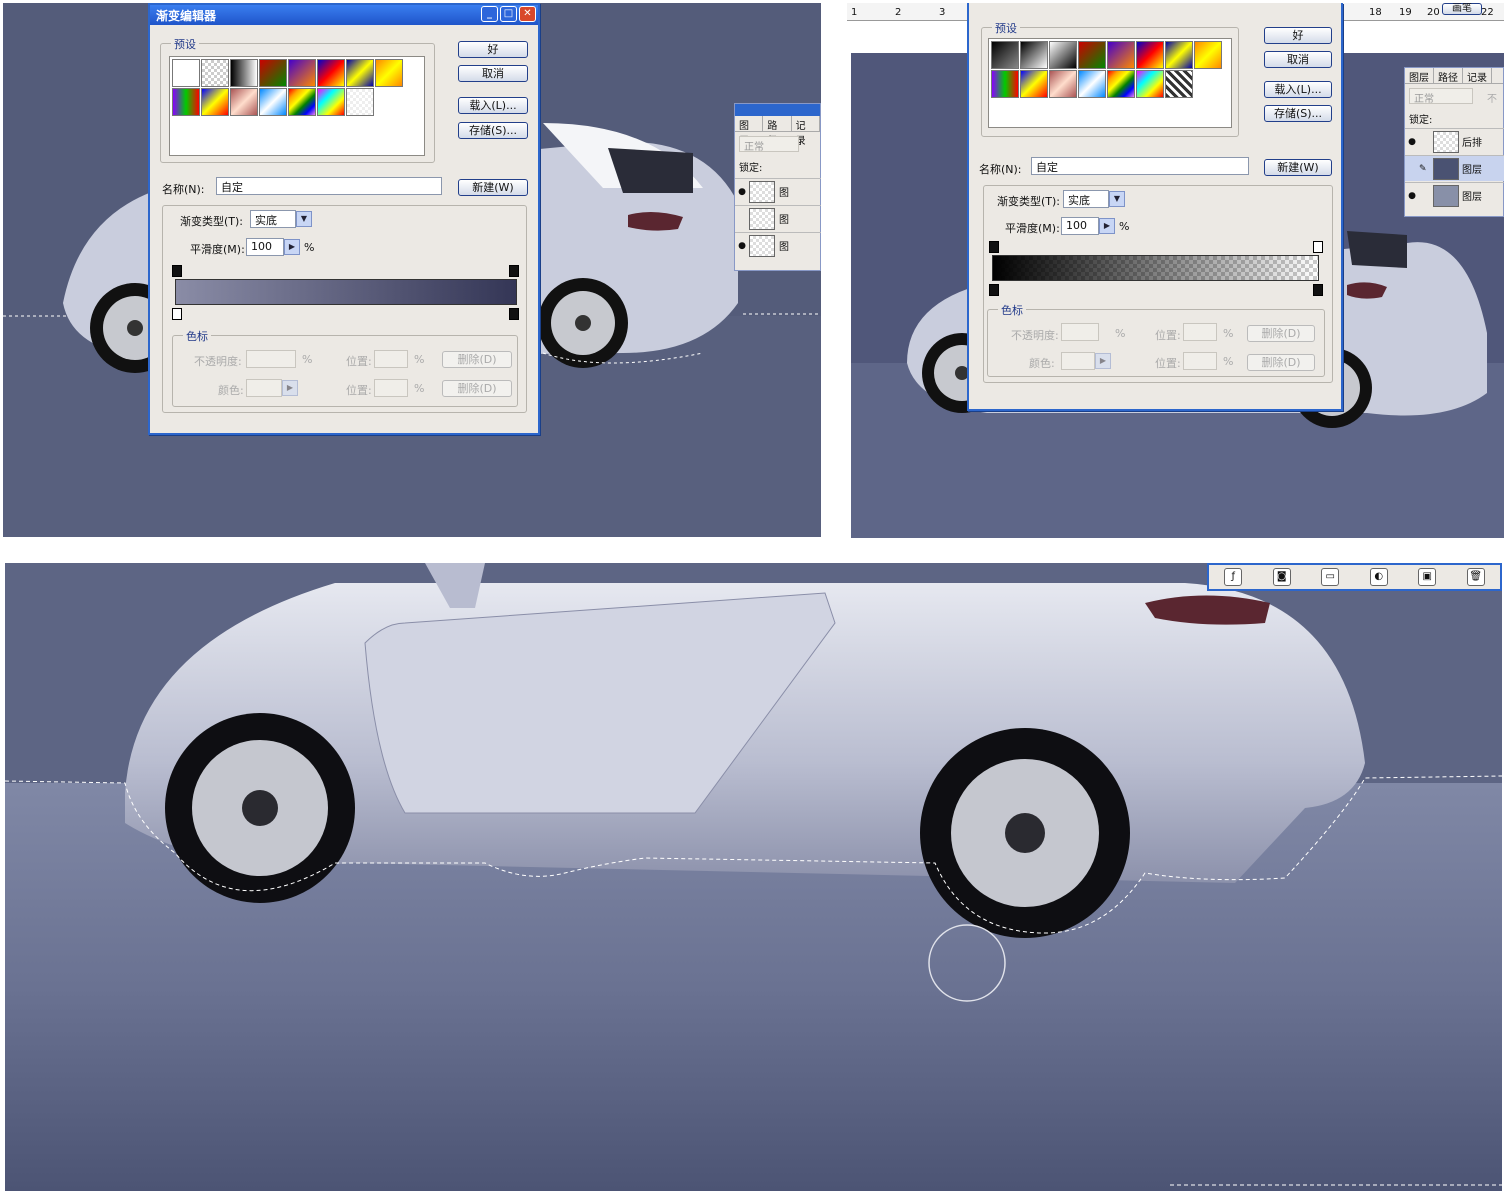  What do you see at coordinates (1233, 577) in the screenshot?
I see `layer-style-icon: ƒ` at bounding box center [1233, 577].